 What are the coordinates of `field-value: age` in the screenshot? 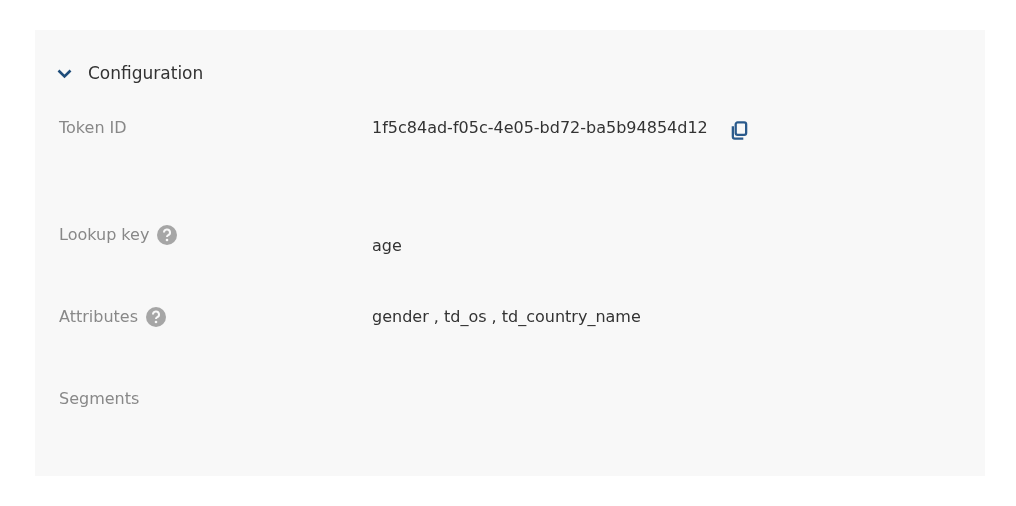 It's located at (387, 246).